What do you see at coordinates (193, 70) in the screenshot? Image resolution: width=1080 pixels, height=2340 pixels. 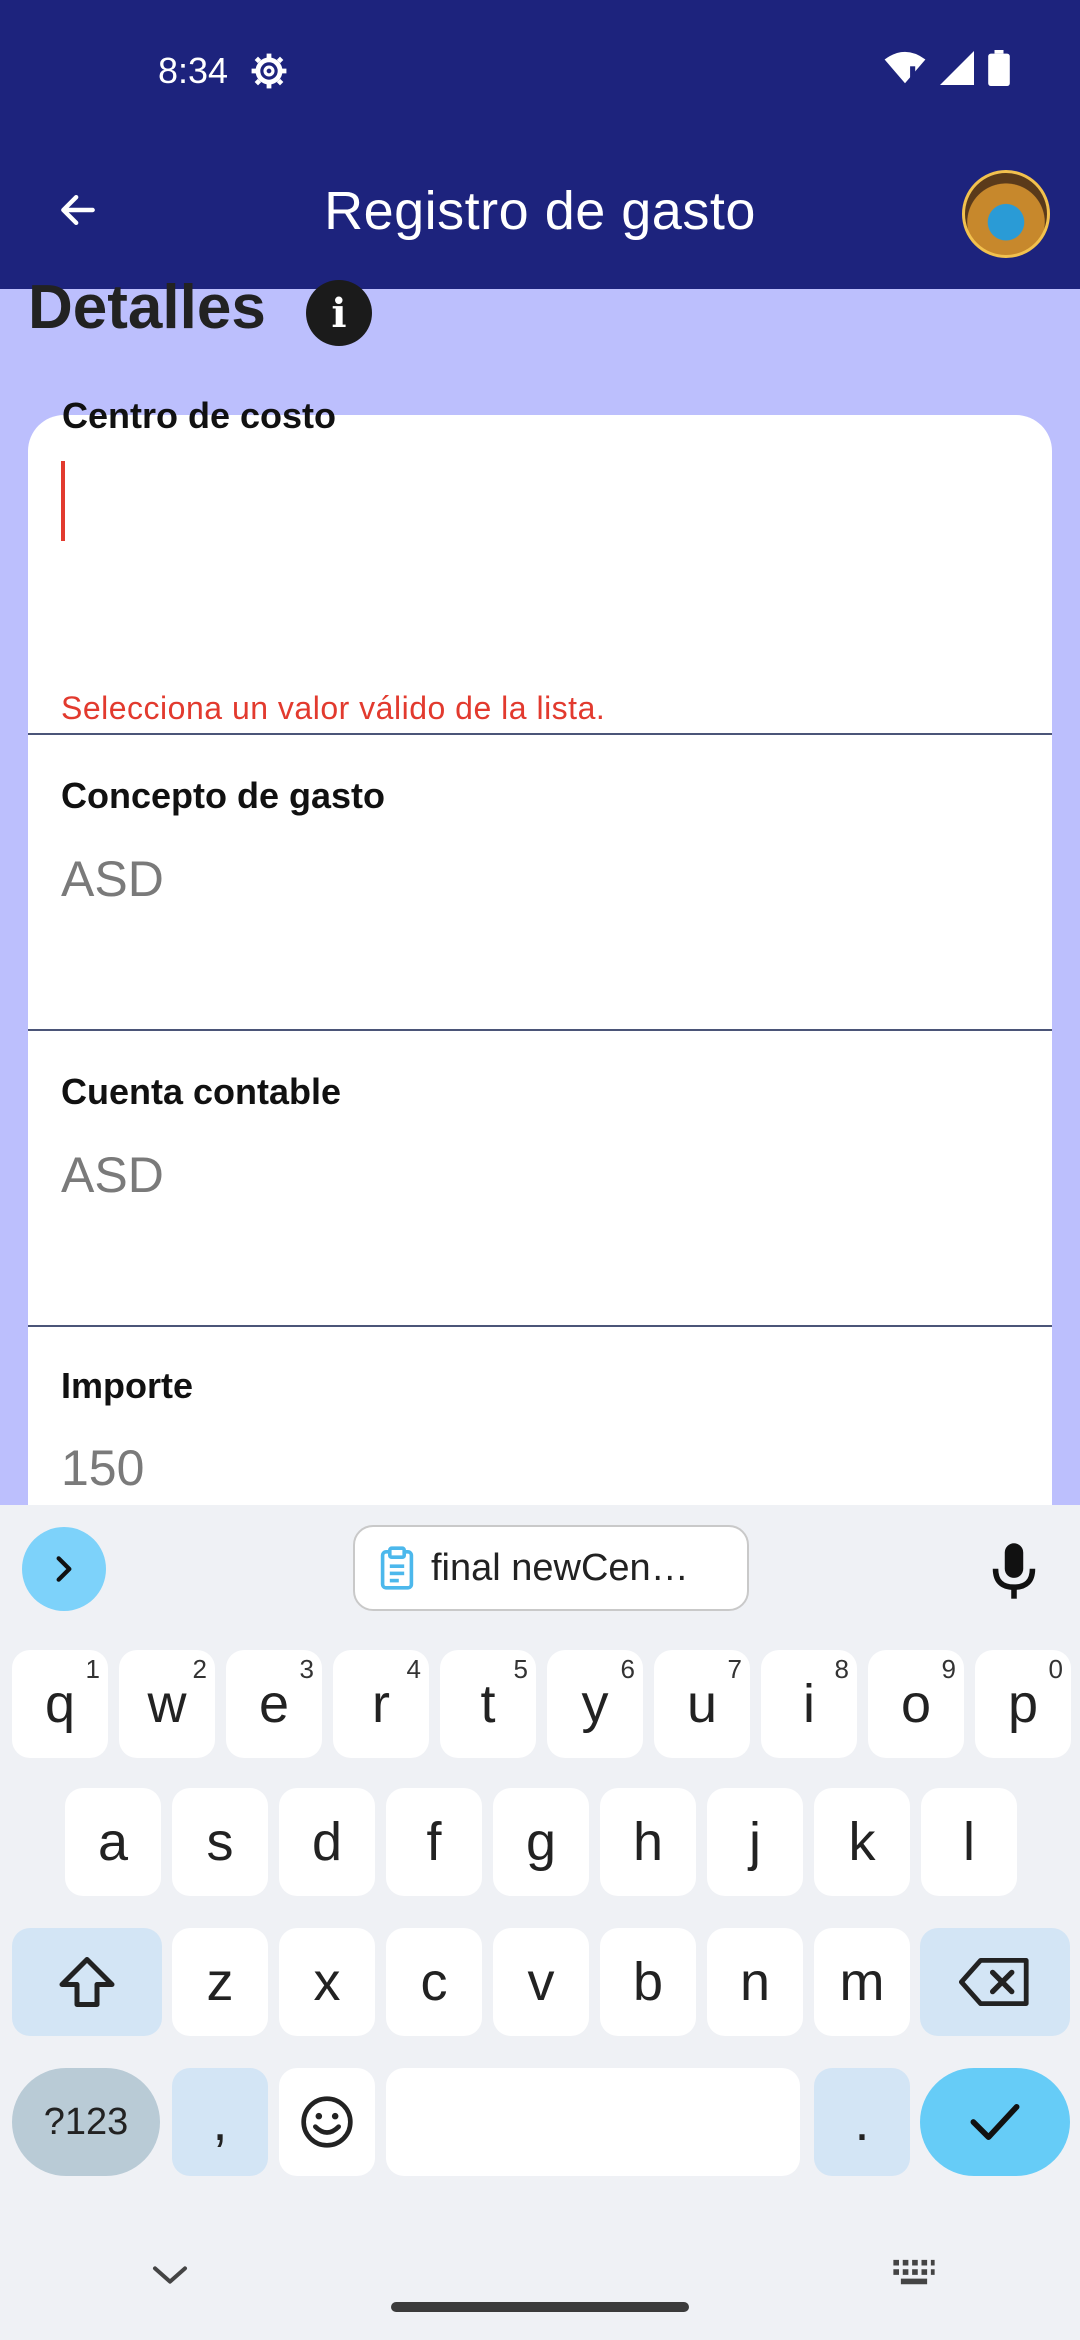 I see `status-time: 8:34` at bounding box center [193, 70].